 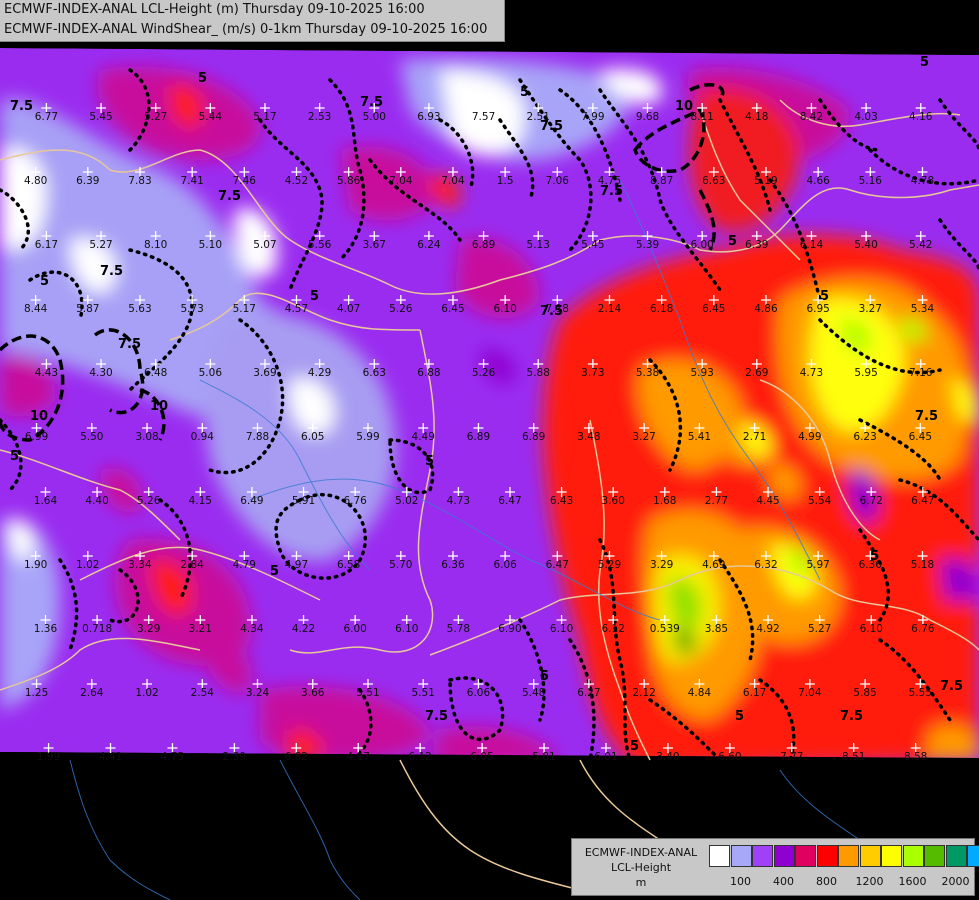 What do you see at coordinates (505, 565) in the screenshot?
I see `station-value: 6.06` at bounding box center [505, 565].